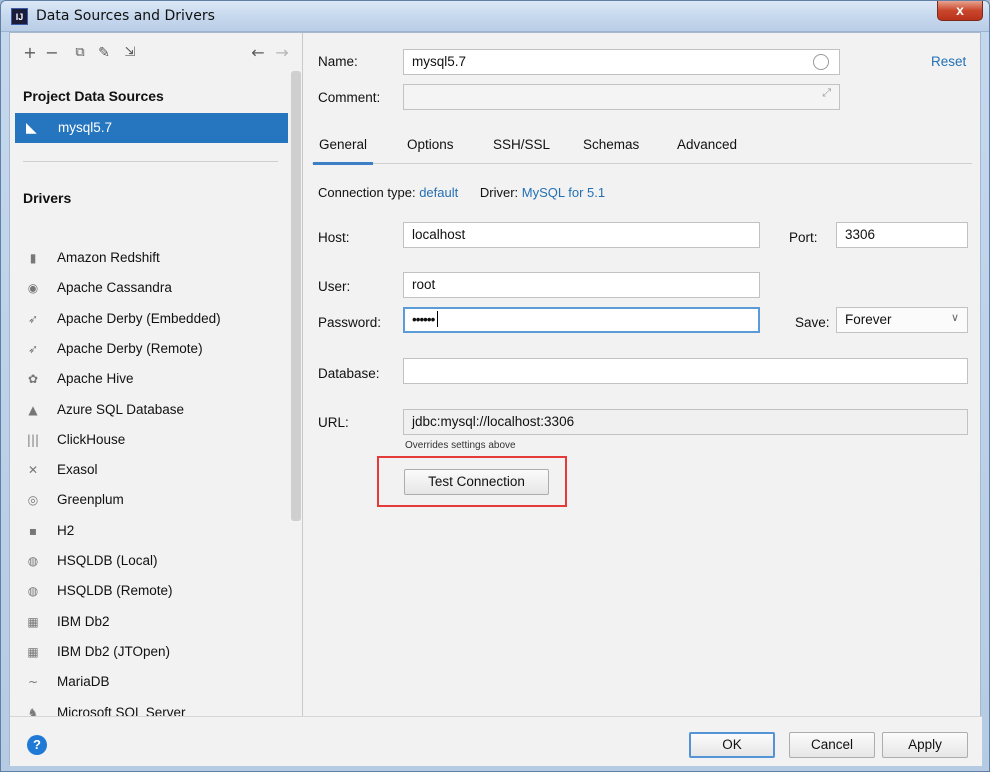 This screenshot has height=772, width=990. I want to click on driver-item: ▮ Amazon Redshift, so click(149, 259).